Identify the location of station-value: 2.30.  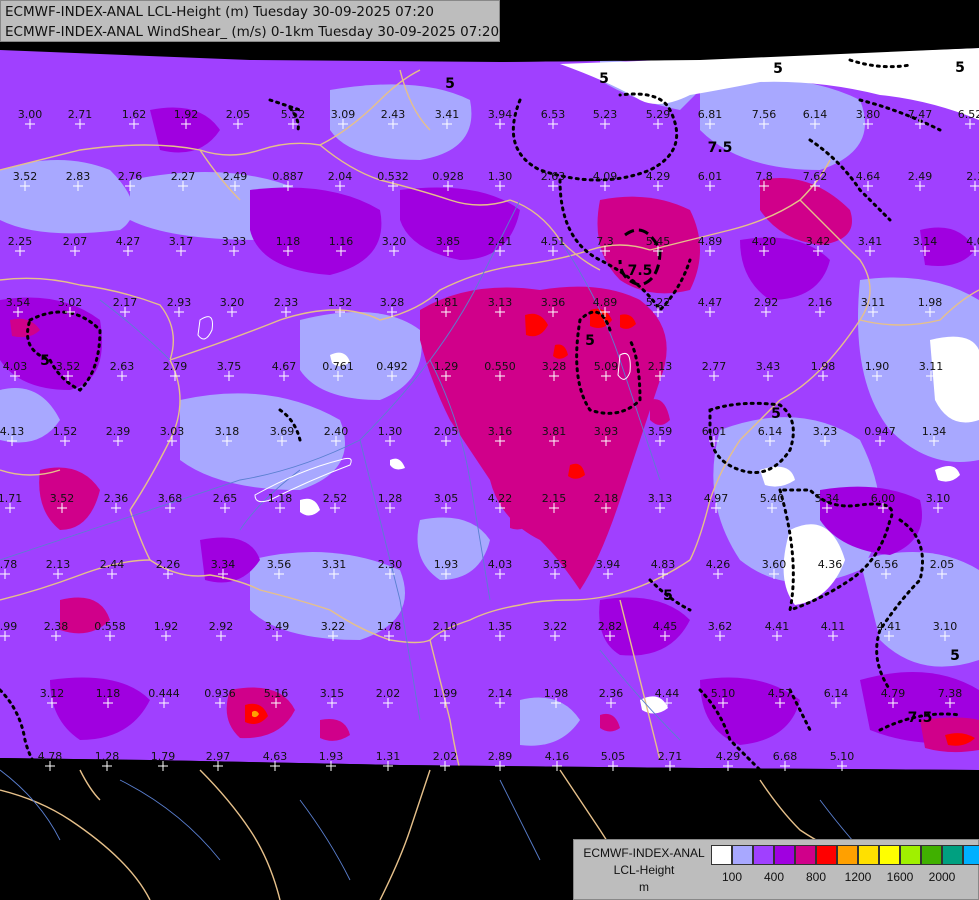
(390, 564).